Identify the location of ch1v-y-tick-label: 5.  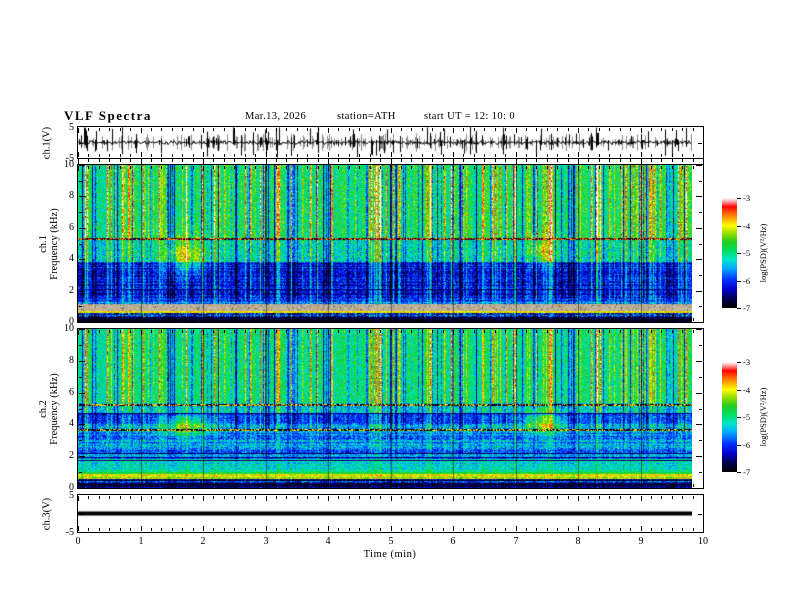
(71, 127).